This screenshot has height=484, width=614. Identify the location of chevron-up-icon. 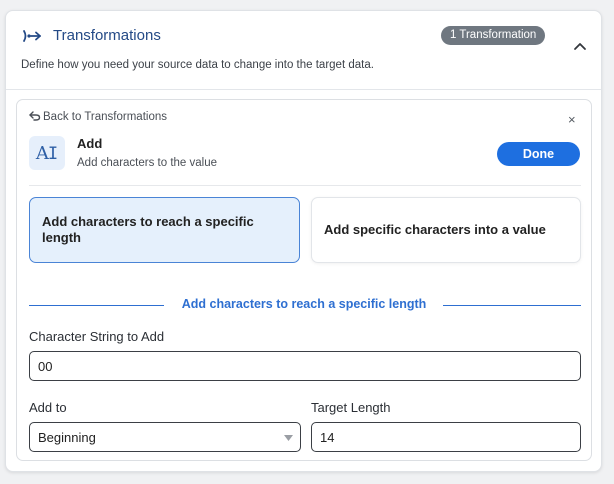
(580, 46).